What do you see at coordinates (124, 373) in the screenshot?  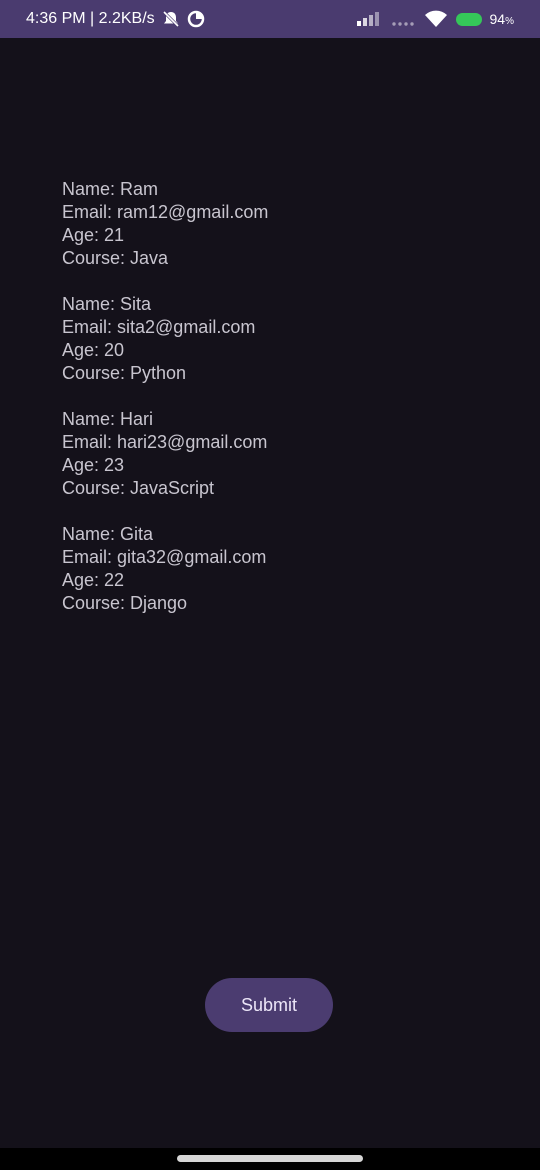 I see `student-course: Course: Python` at bounding box center [124, 373].